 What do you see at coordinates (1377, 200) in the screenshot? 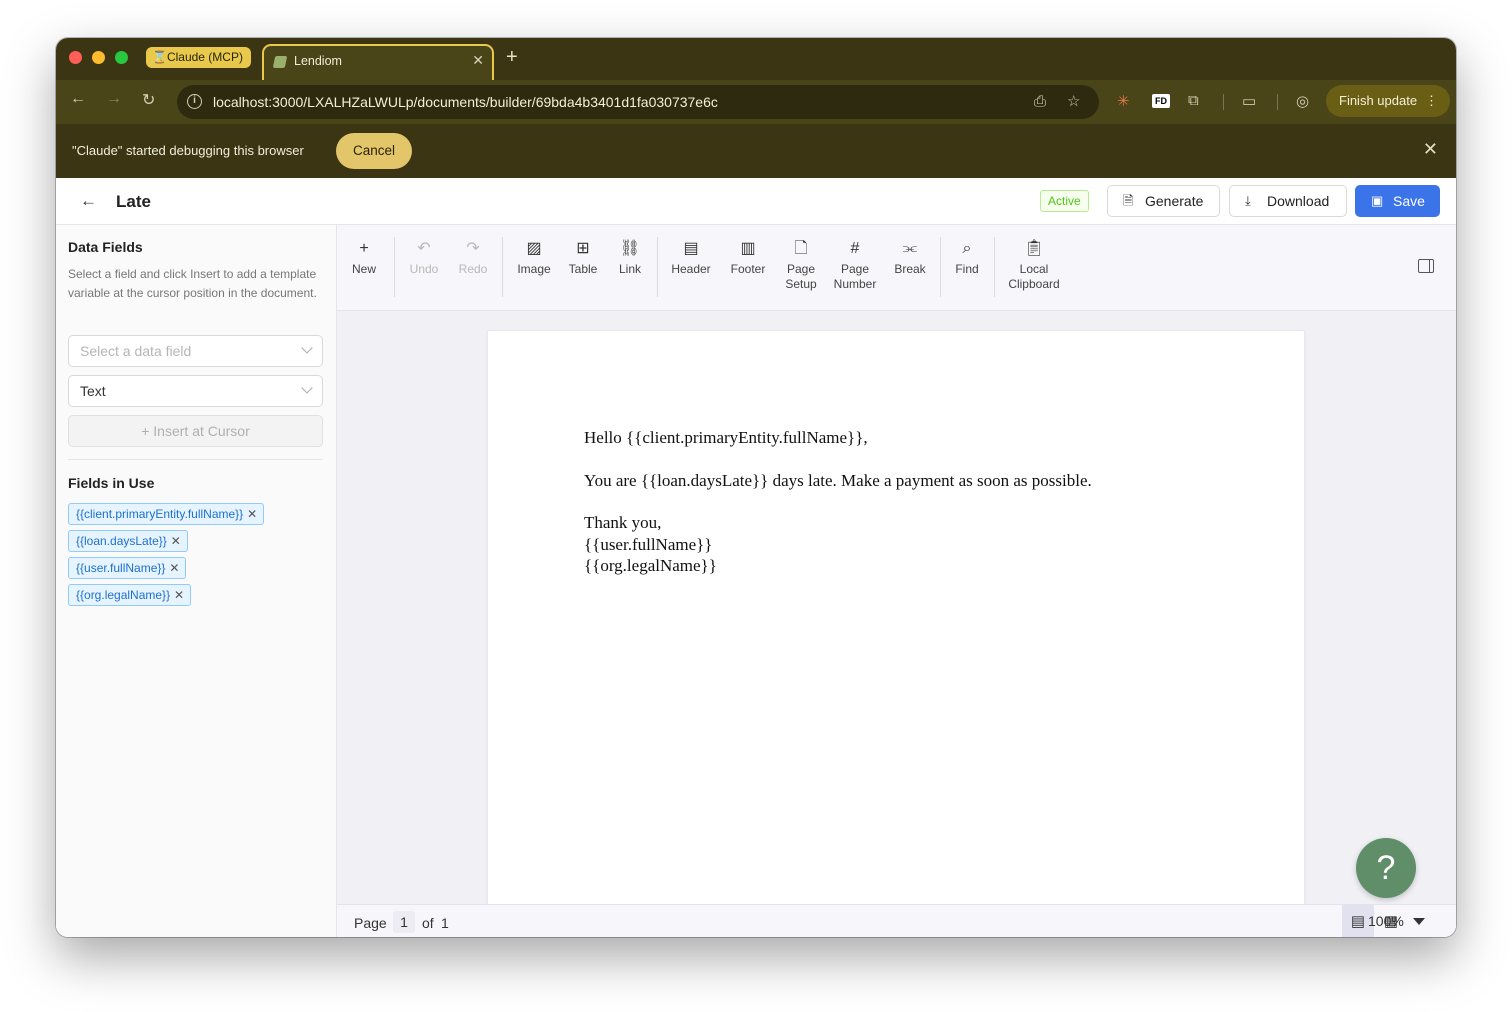
I see `save-icon: ▣` at bounding box center [1377, 200].